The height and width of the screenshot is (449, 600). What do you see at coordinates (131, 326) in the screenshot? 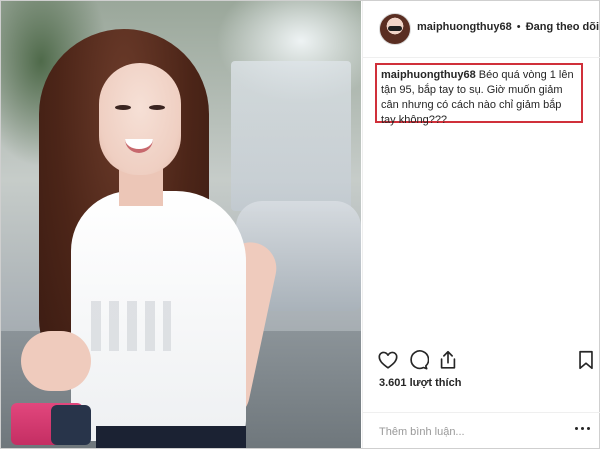
I see `shirt-logo` at bounding box center [131, 326].